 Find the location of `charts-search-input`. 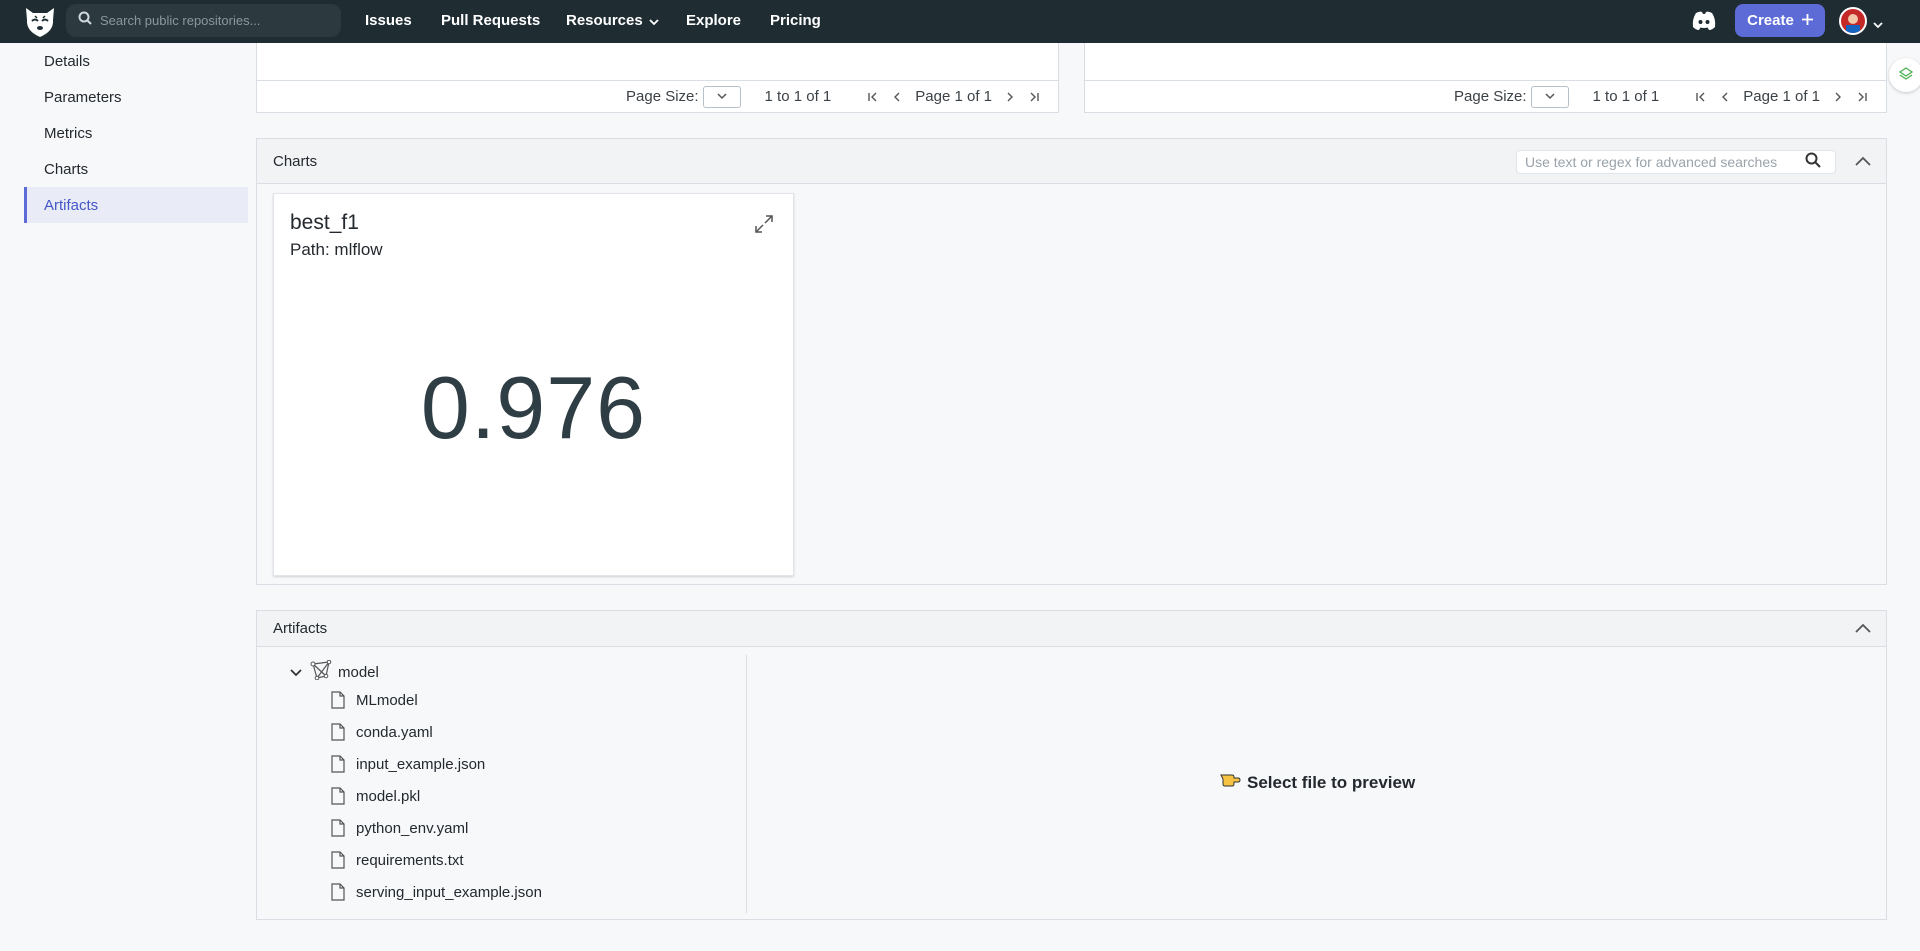

charts-search-input is located at coordinates (1665, 162).